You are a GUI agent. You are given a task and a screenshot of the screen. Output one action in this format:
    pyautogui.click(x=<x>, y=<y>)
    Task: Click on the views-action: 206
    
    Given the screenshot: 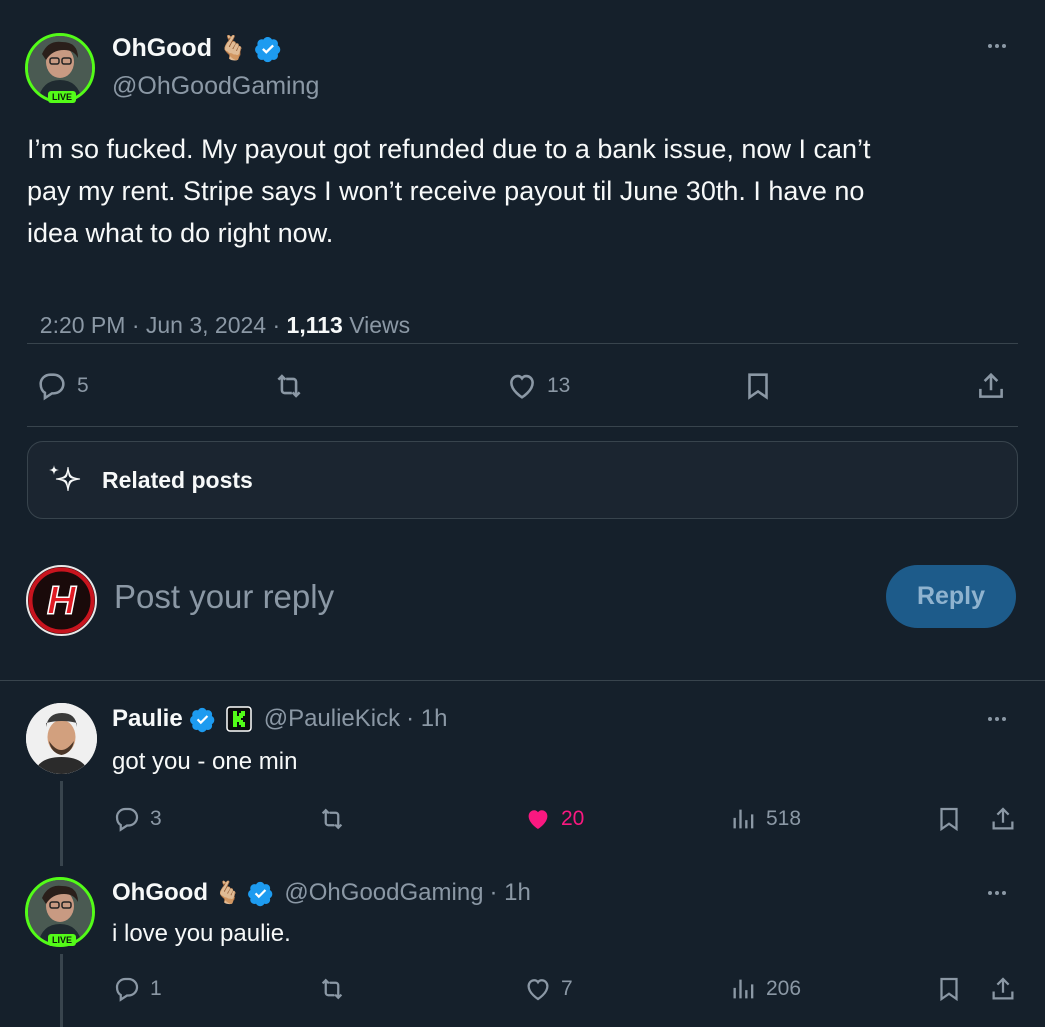 What is the action you would take?
    pyautogui.click(x=765, y=989)
    